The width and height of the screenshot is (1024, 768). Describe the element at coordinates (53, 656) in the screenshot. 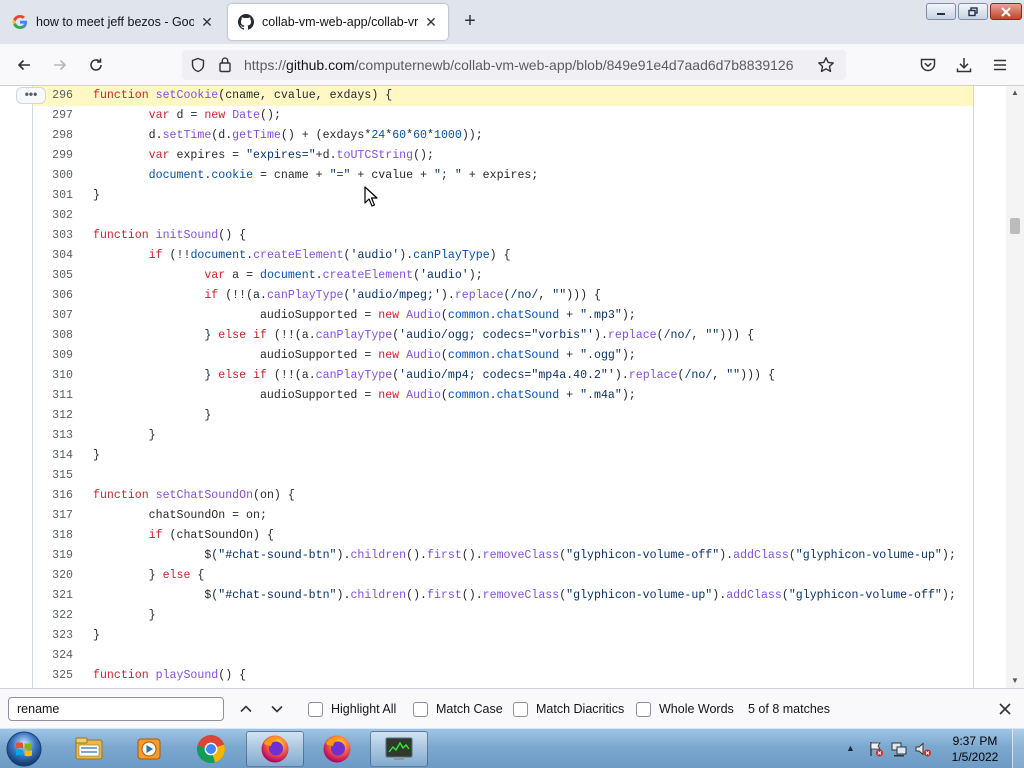

I see `line-number: 324` at that location.